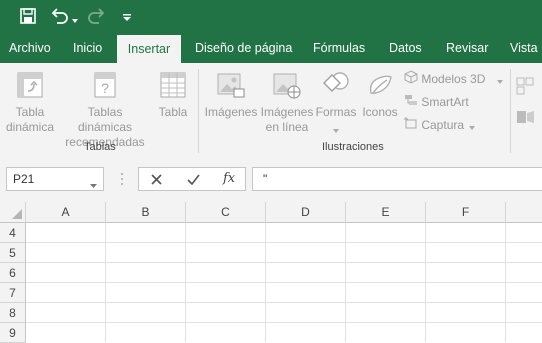 Image resolution: width=542 pixels, height=343 pixels. What do you see at coordinates (127, 18) in the screenshot?
I see `customize-icon` at bounding box center [127, 18].